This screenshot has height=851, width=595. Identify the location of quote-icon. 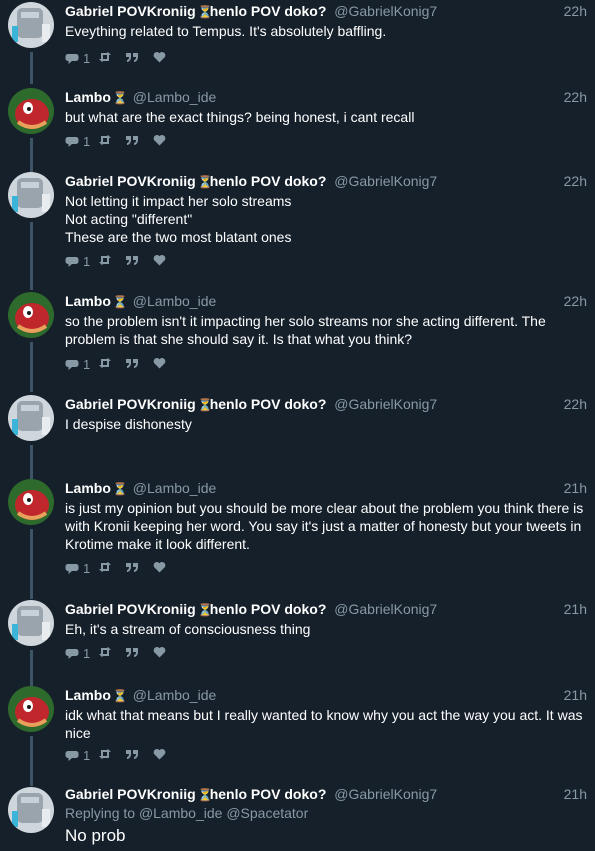
(132, 363).